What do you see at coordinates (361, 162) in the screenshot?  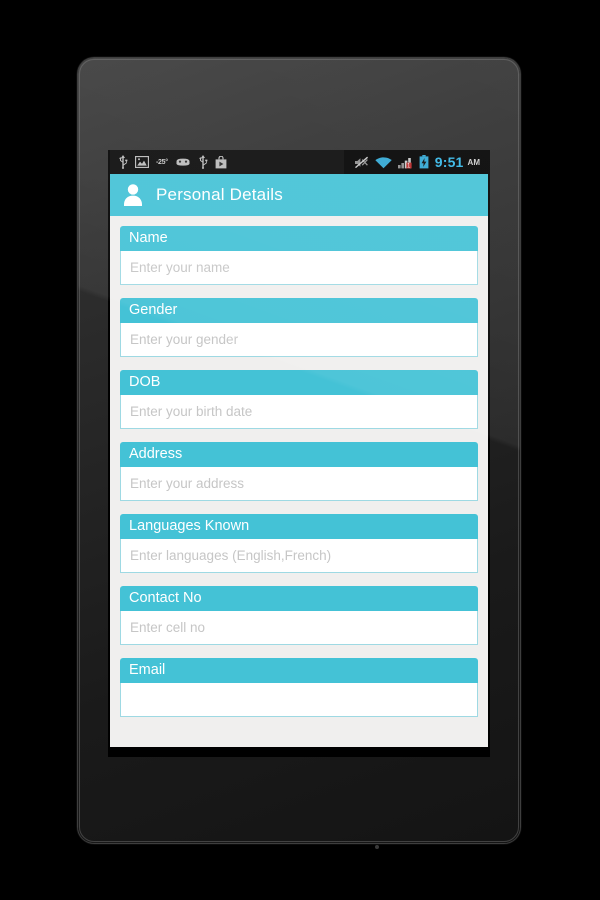 I see `mute-icon` at bounding box center [361, 162].